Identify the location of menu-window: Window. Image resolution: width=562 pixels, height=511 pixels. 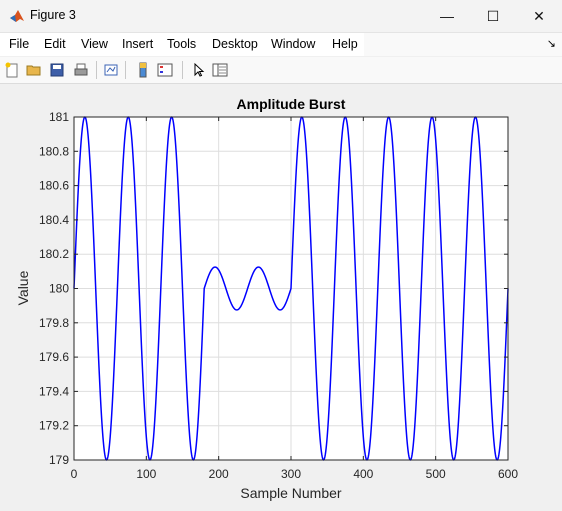
(293, 44).